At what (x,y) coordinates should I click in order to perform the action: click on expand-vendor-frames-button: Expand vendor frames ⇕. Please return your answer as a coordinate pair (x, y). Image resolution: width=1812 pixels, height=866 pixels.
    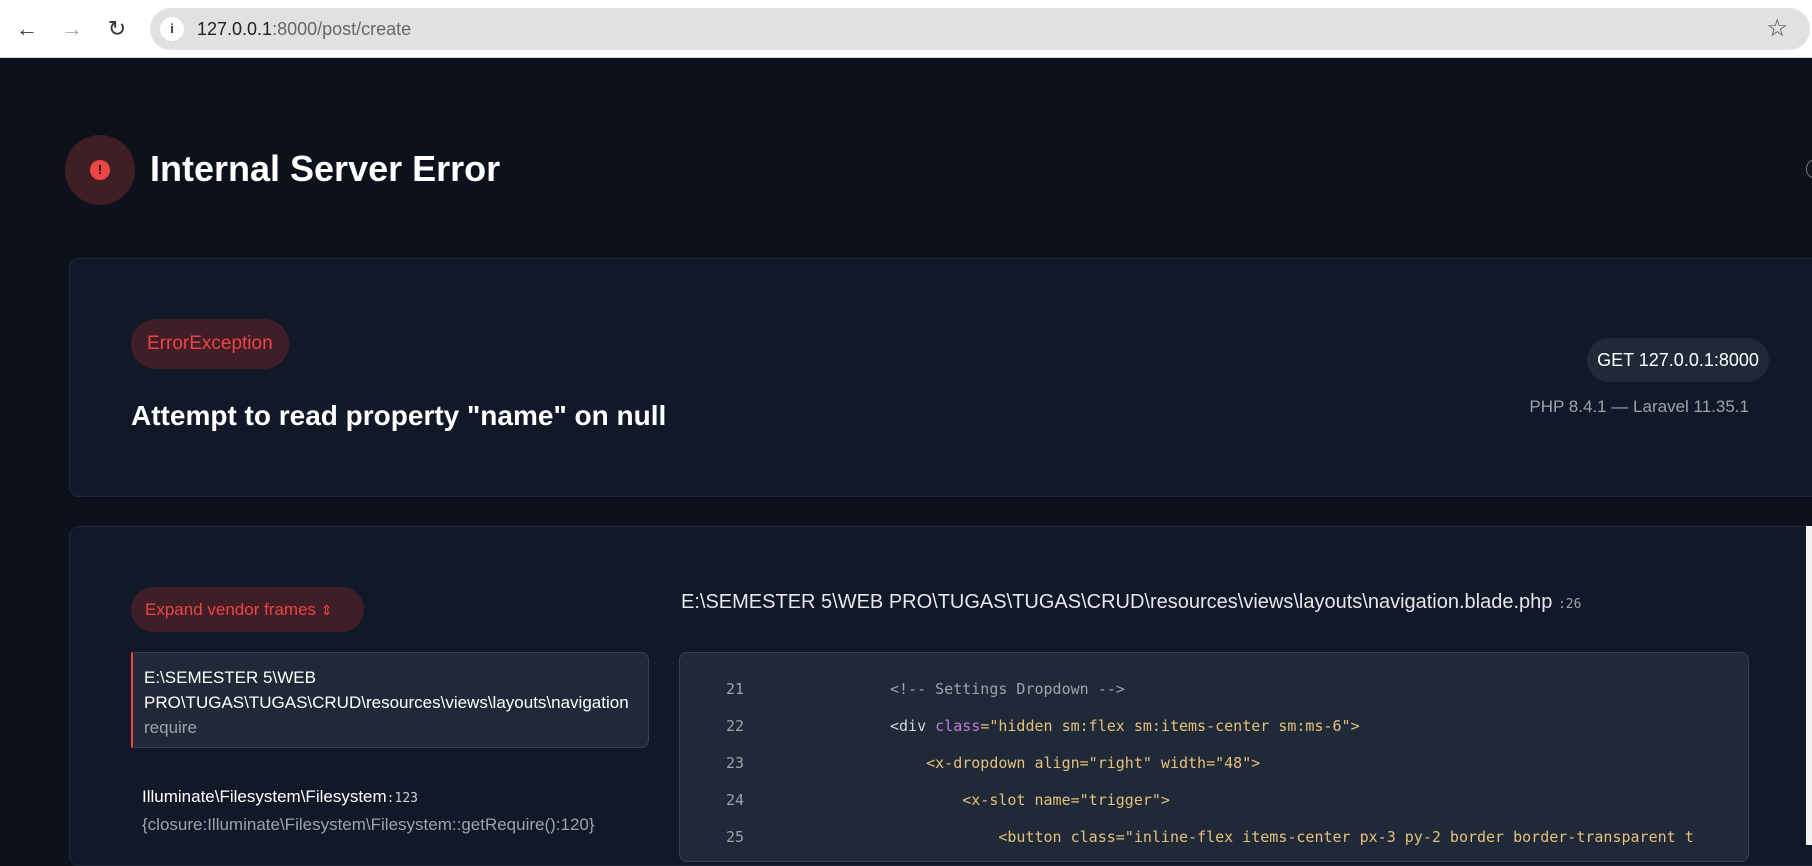
    Looking at the image, I should click on (247, 609).